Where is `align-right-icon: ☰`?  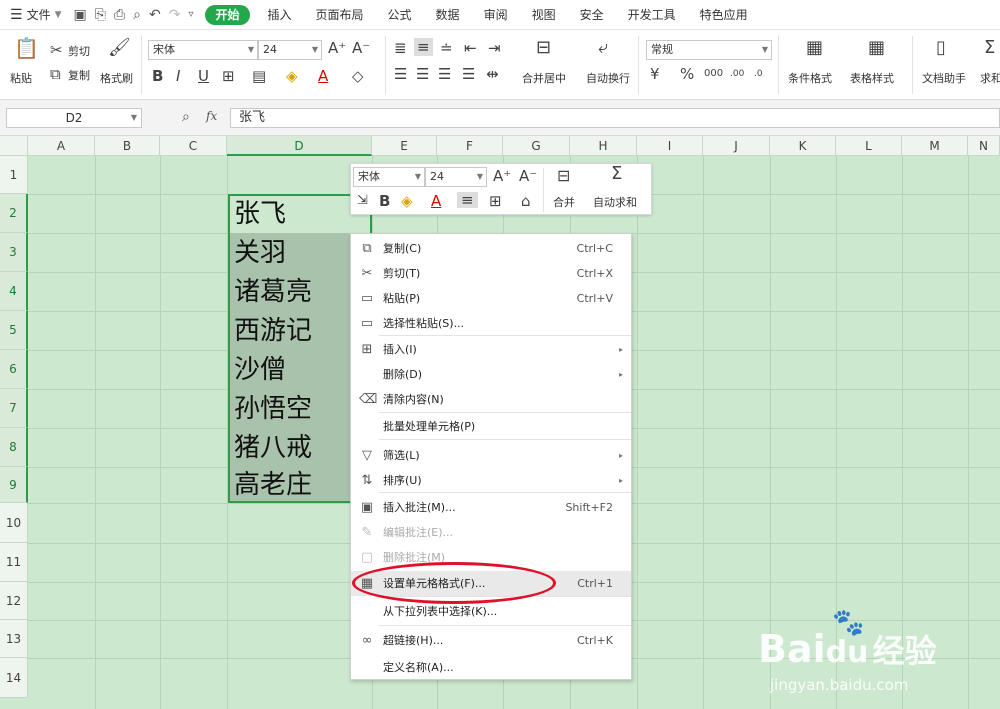
align-right-icon: ☰ is located at coordinates (444, 74).